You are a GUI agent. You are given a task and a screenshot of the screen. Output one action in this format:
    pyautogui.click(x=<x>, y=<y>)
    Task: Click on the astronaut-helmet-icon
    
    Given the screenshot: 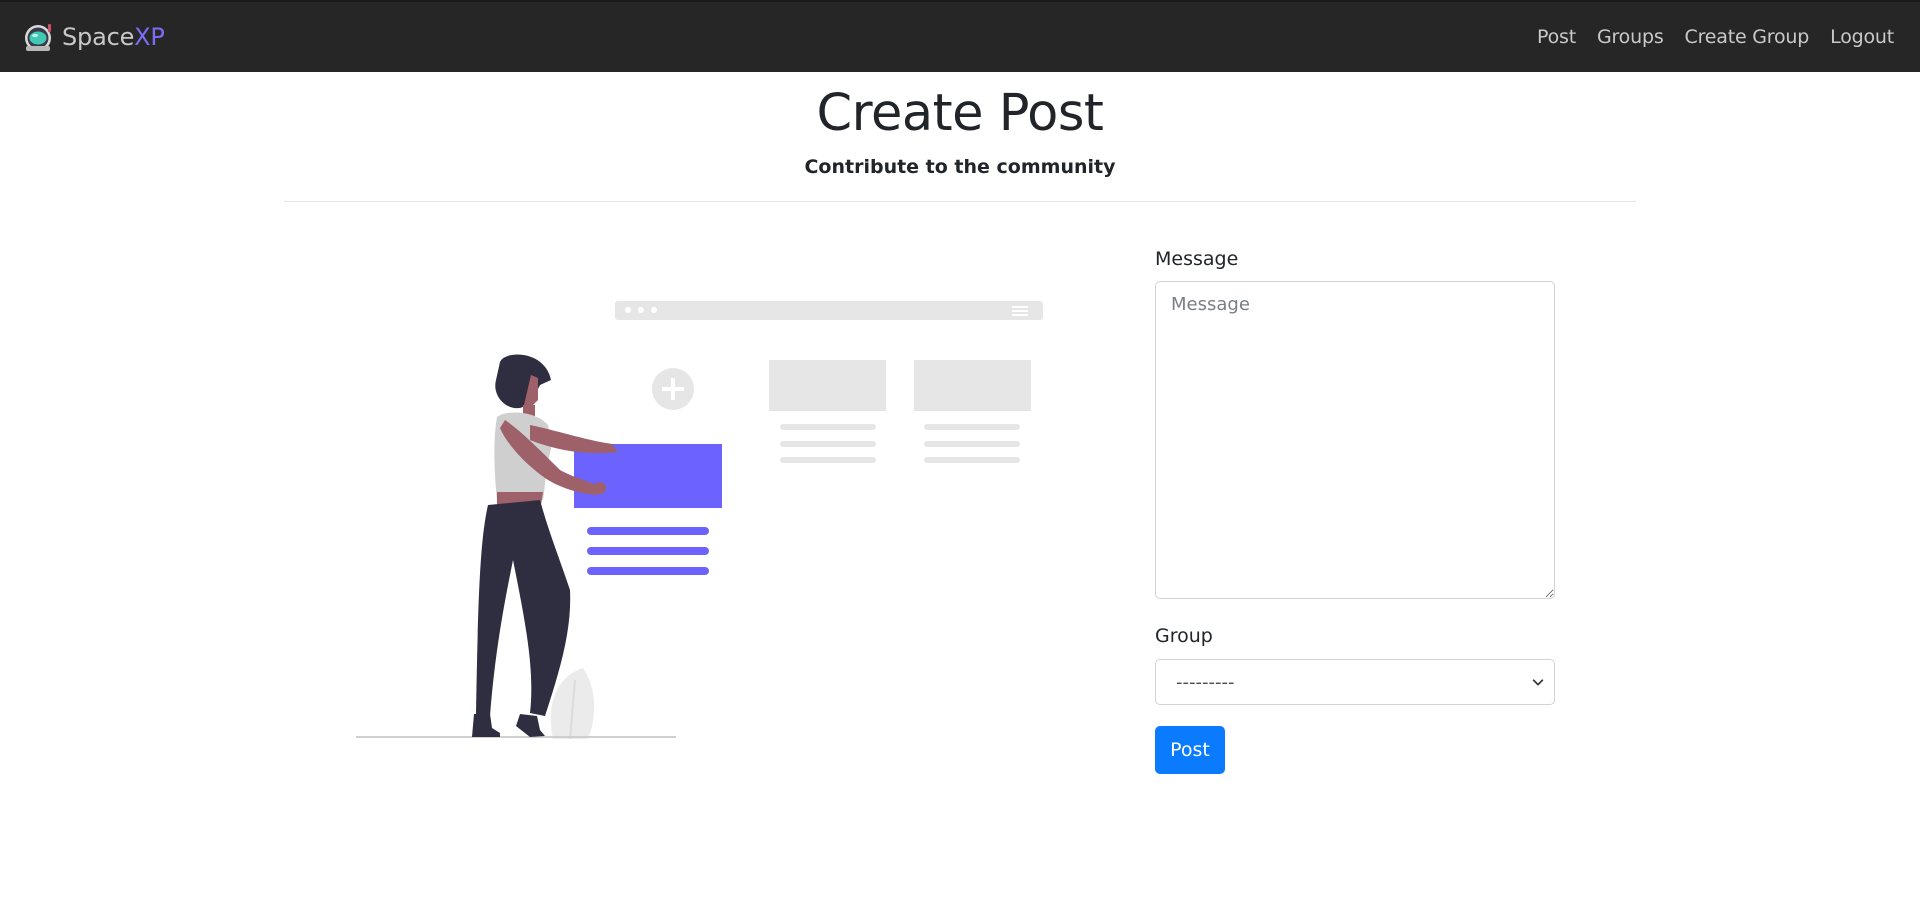 What is the action you would take?
    pyautogui.click(x=38, y=37)
    